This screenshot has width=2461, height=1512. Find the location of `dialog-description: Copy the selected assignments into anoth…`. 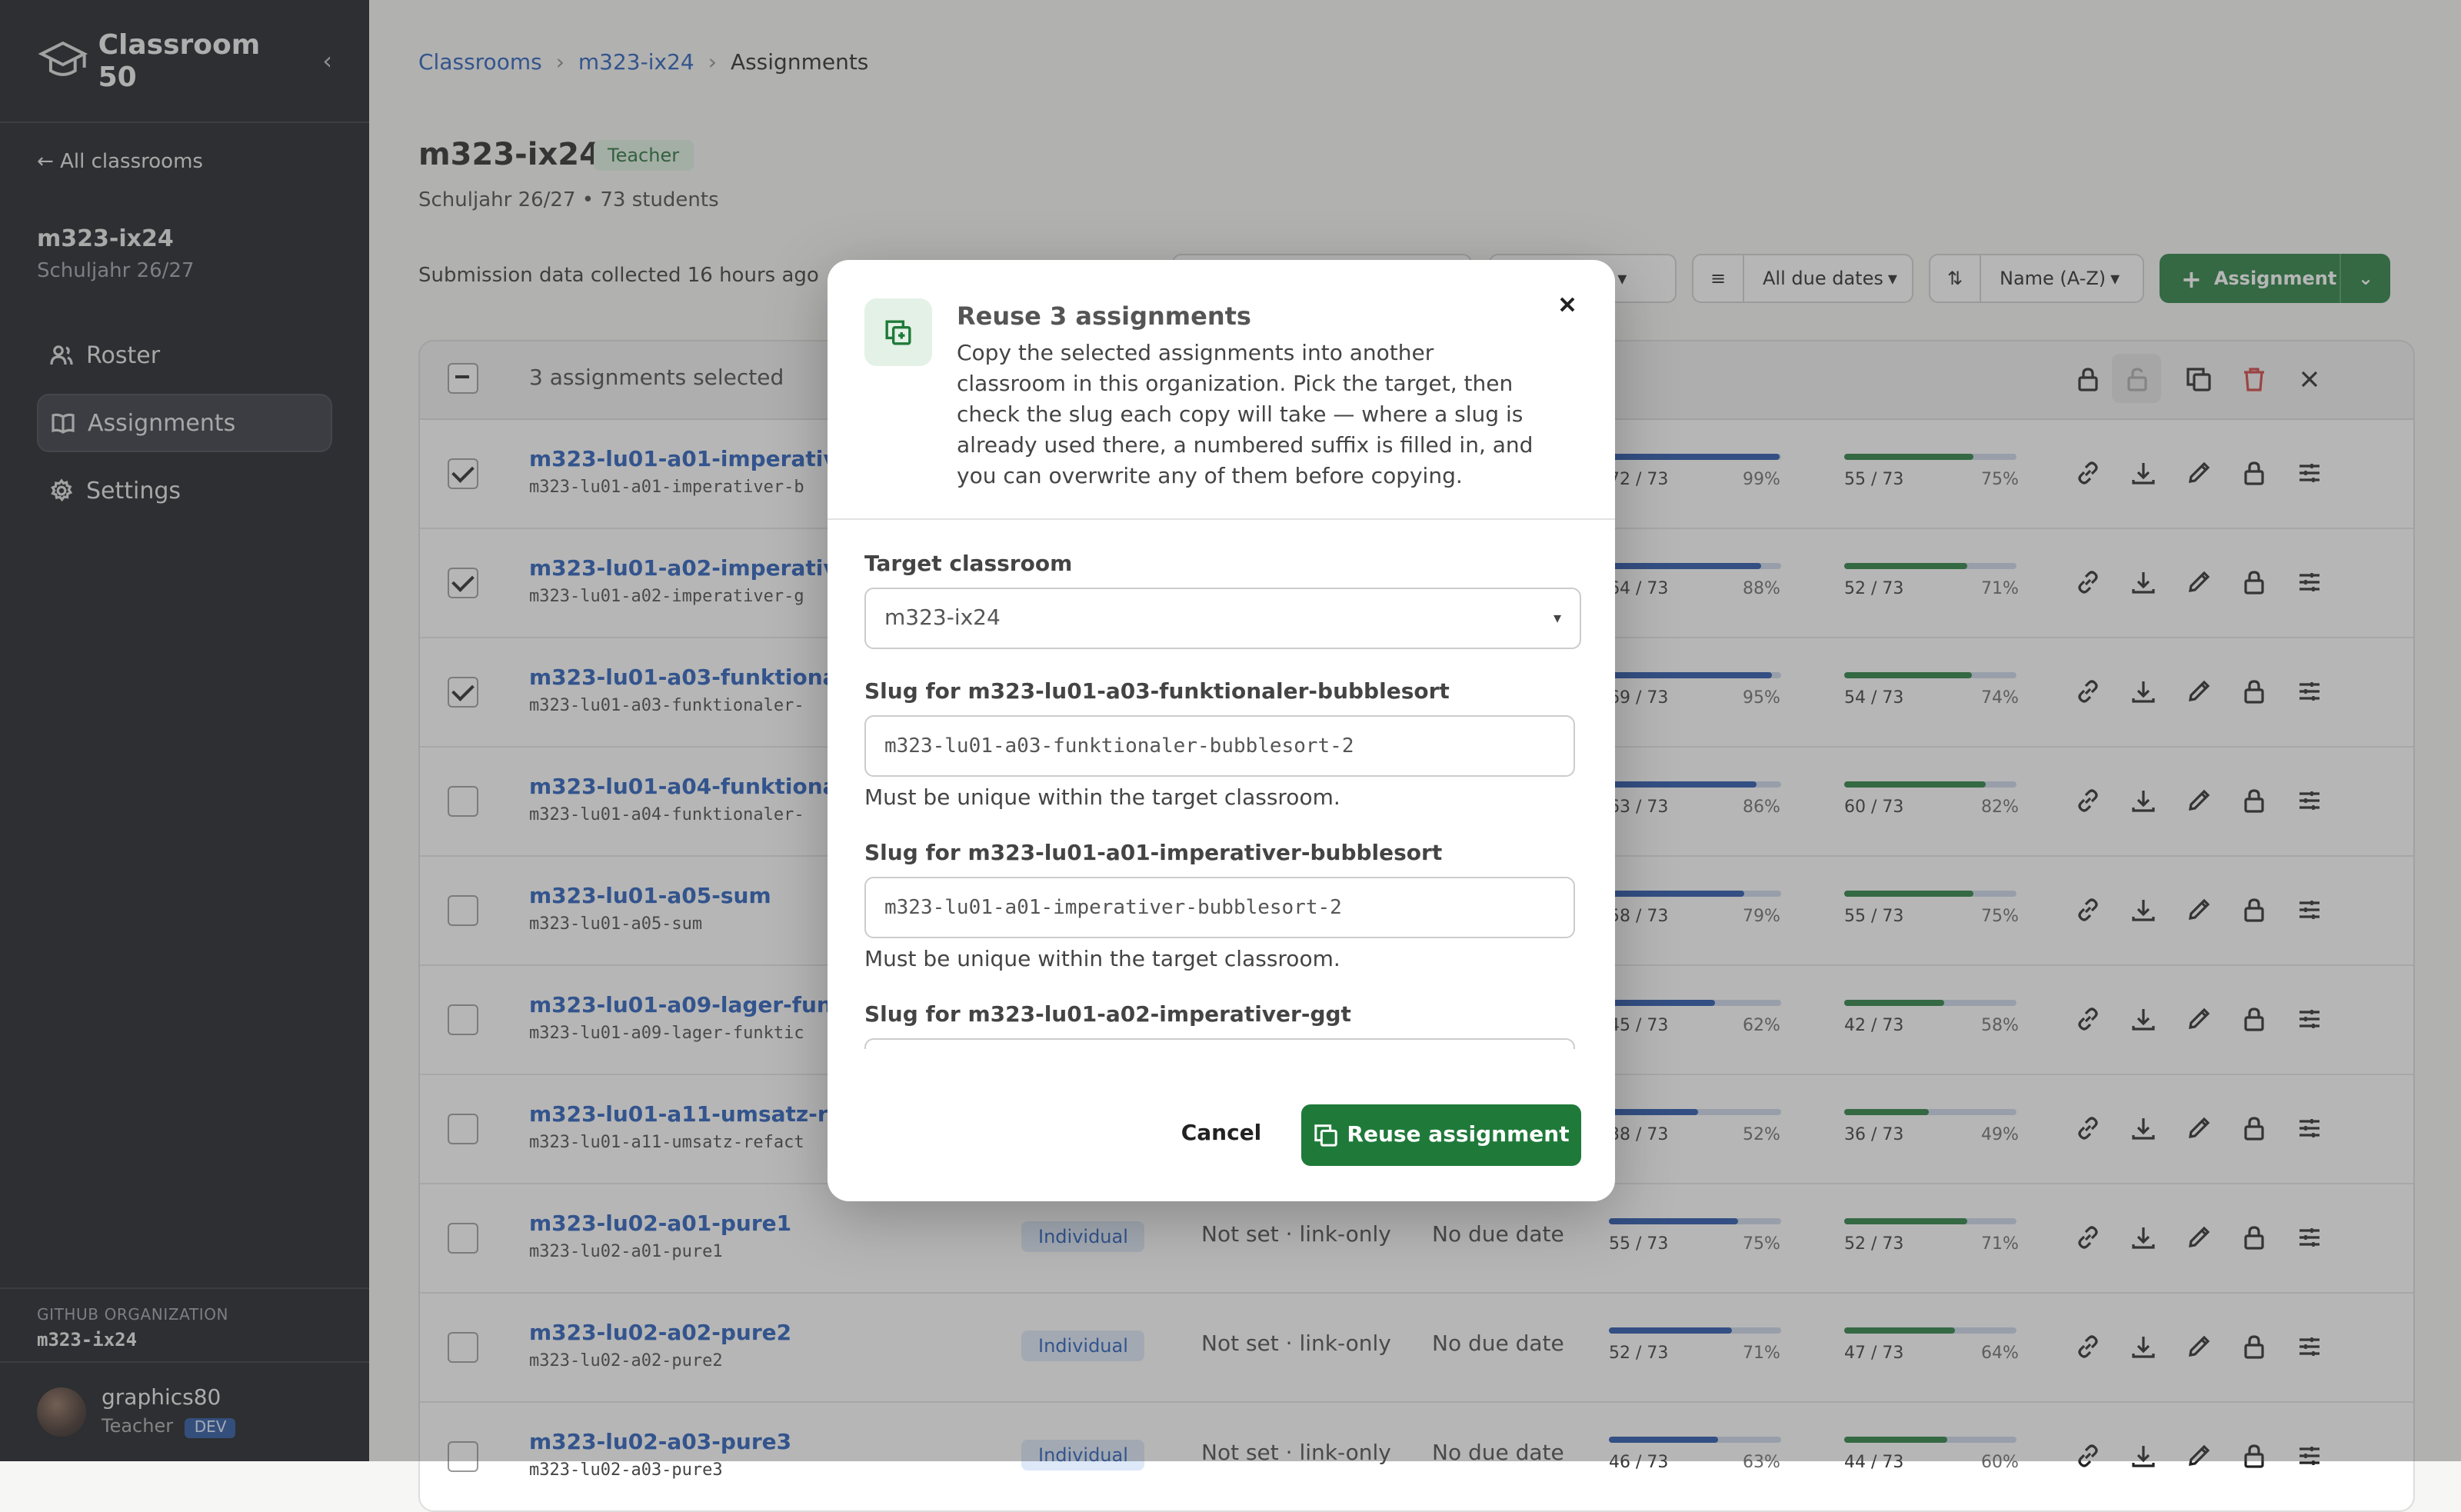

dialog-description: Copy the selected assignments into anoth… is located at coordinates (1245, 415).